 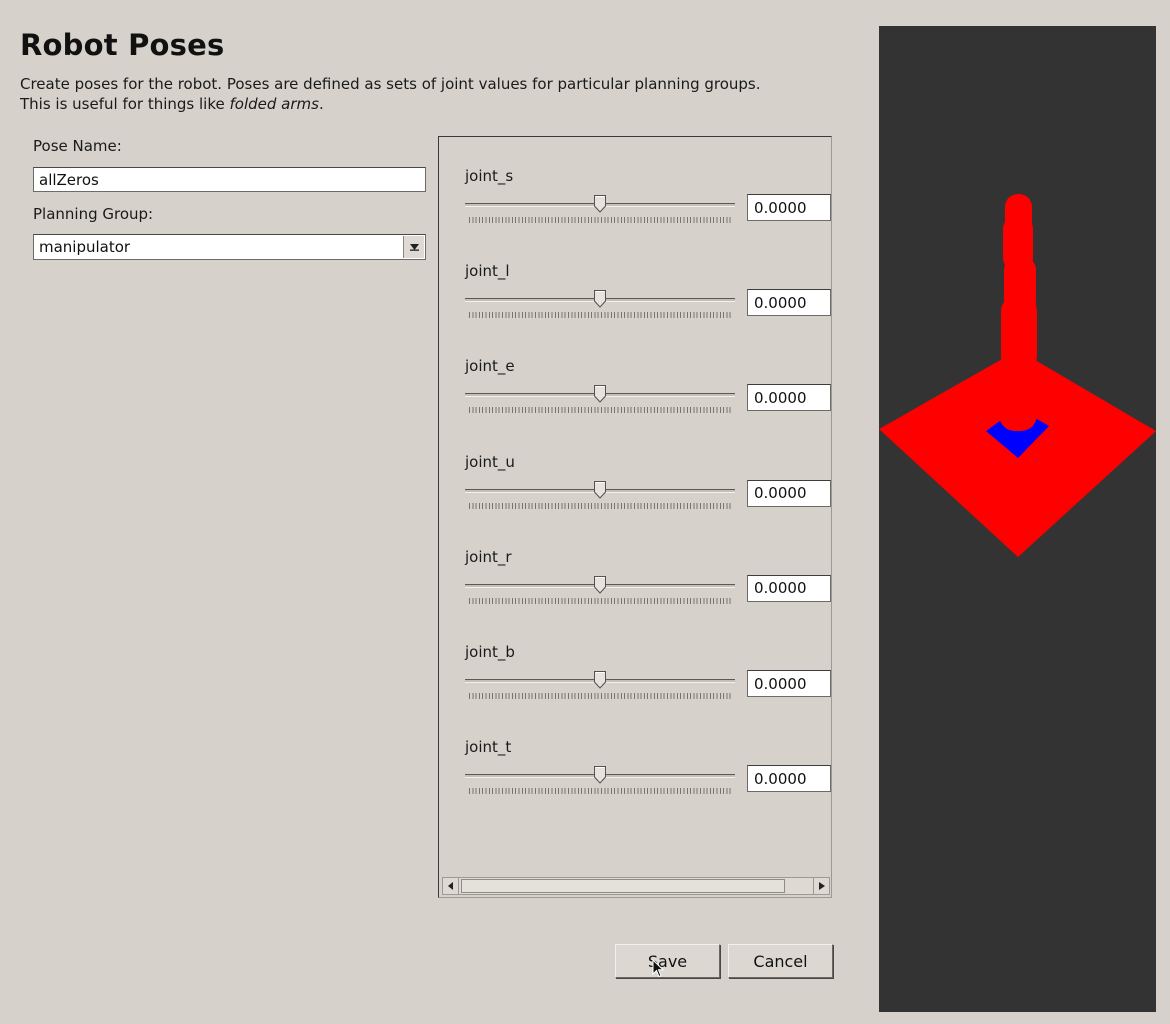 I want to click on pose-name-label: Pose Name:, so click(x=77, y=146).